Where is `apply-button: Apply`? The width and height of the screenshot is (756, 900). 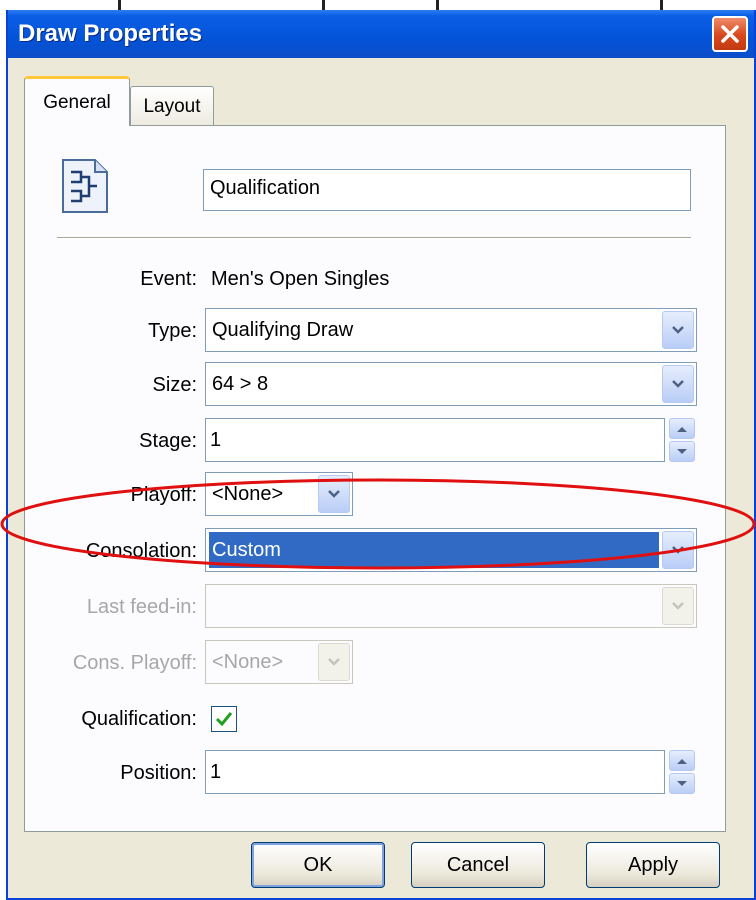
apply-button: Apply is located at coordinates (653, 865).